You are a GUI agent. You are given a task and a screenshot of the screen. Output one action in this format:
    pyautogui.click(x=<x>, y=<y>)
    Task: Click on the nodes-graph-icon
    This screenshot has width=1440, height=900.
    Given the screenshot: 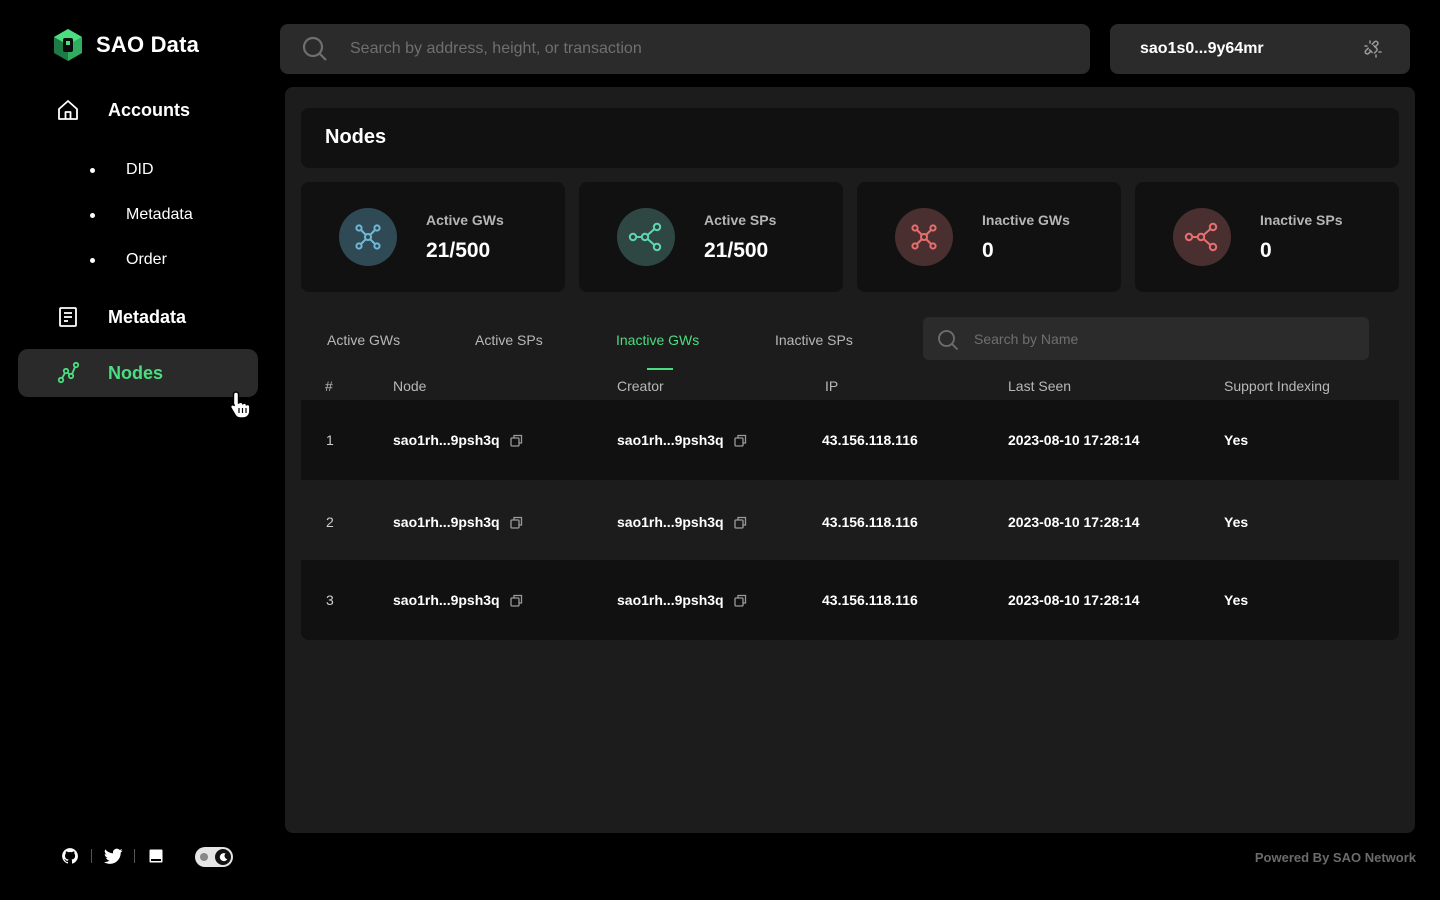 What is the action you would take?
    pyautogui.click(x=68, y=372)
    